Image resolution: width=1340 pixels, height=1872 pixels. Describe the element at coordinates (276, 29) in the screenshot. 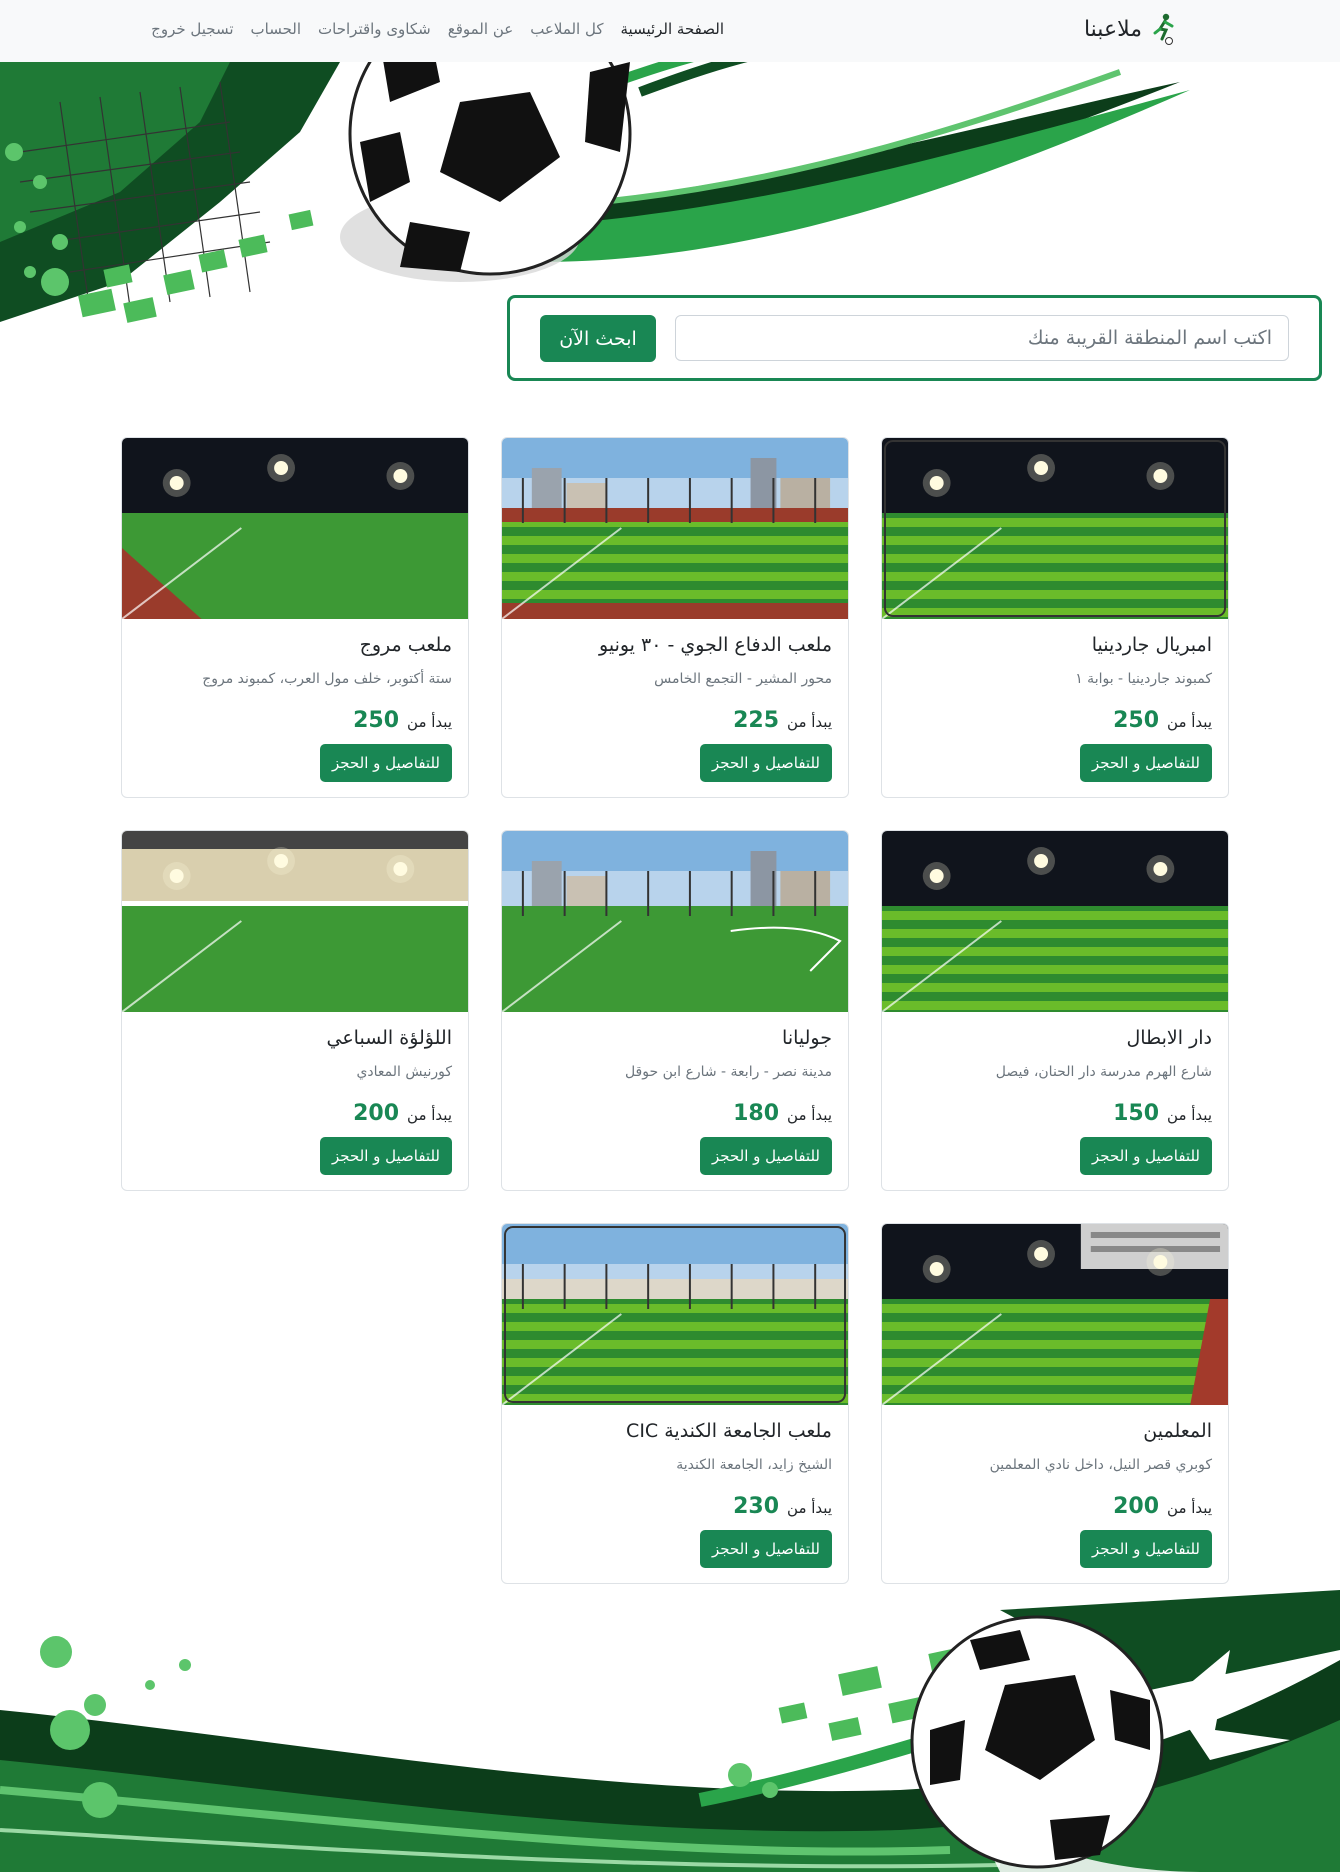

I see `nav-account: الحساب` at that location.